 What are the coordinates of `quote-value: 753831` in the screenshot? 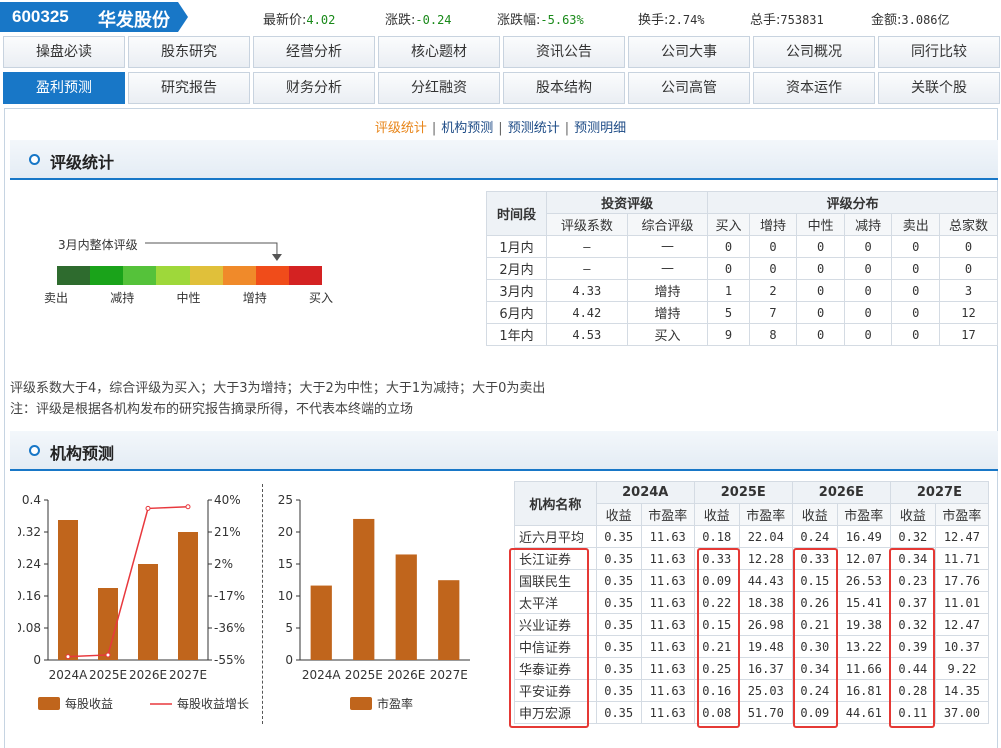 It's located at (802, 20).